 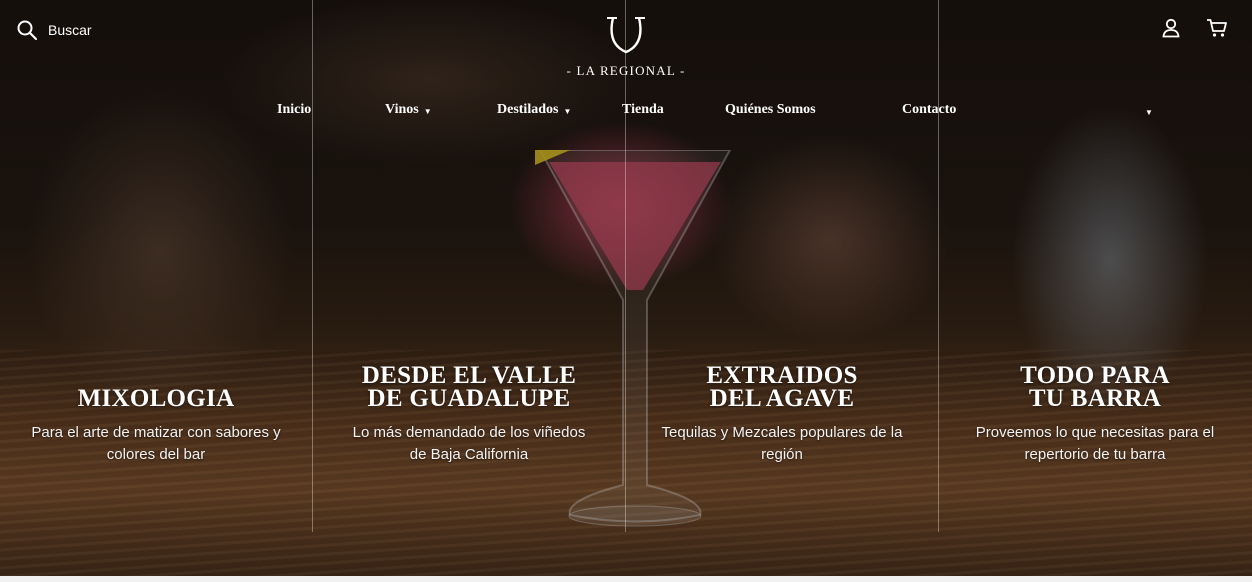 What do you see at coordinates (1171, 28) in the screenshot?
I see `user-icon` at bounding box center [1171, 28].